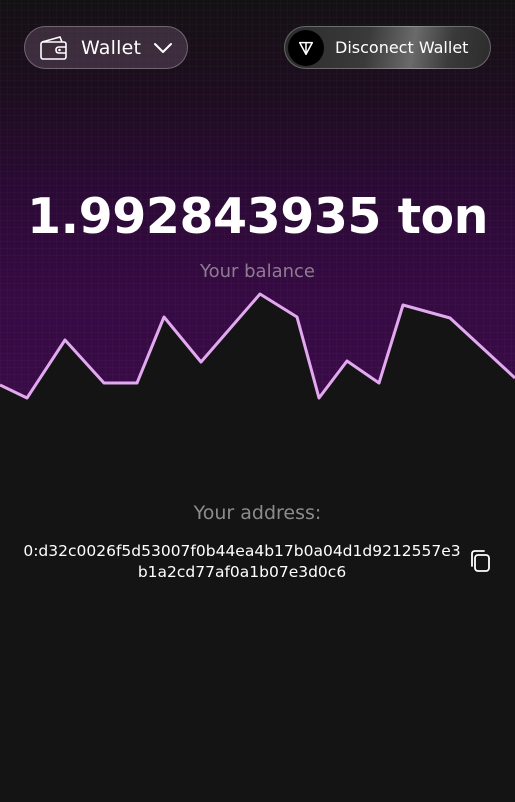 The height and width of the screenshot is (802, 515). Describe the element at coordinates (306, 47) in the screenshot. I see `ton-logo-icon` at that location.